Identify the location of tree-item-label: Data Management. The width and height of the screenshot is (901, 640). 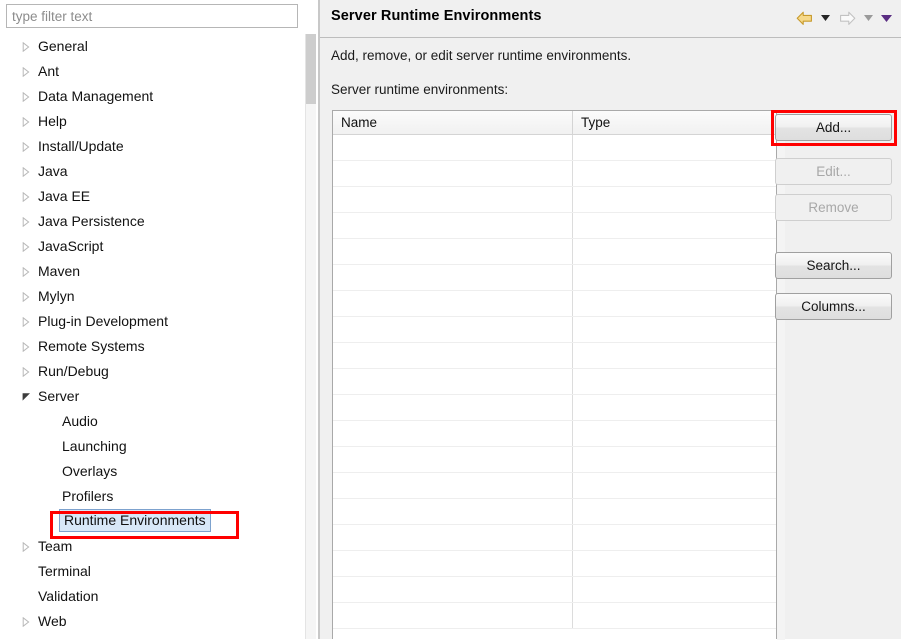
(96, 96).